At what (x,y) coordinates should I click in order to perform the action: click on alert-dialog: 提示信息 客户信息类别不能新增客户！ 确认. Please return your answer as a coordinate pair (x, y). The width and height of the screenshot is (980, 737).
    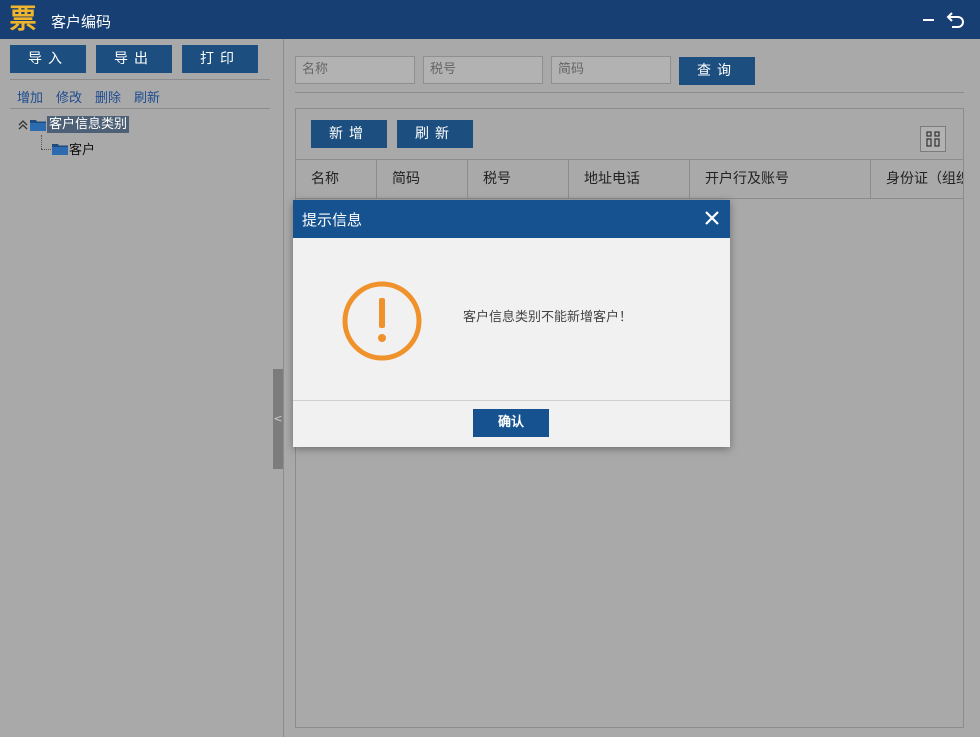
    Looking at the image, I should click on (511, 323).